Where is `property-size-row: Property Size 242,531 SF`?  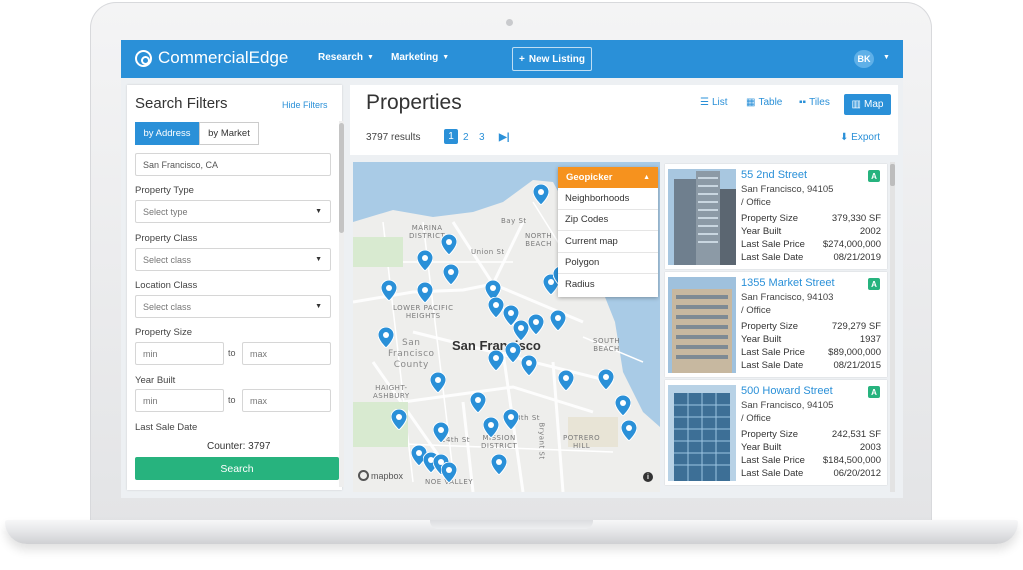 property-size-row: Property Size 242,531 SF is located at coordinates (811, 434).